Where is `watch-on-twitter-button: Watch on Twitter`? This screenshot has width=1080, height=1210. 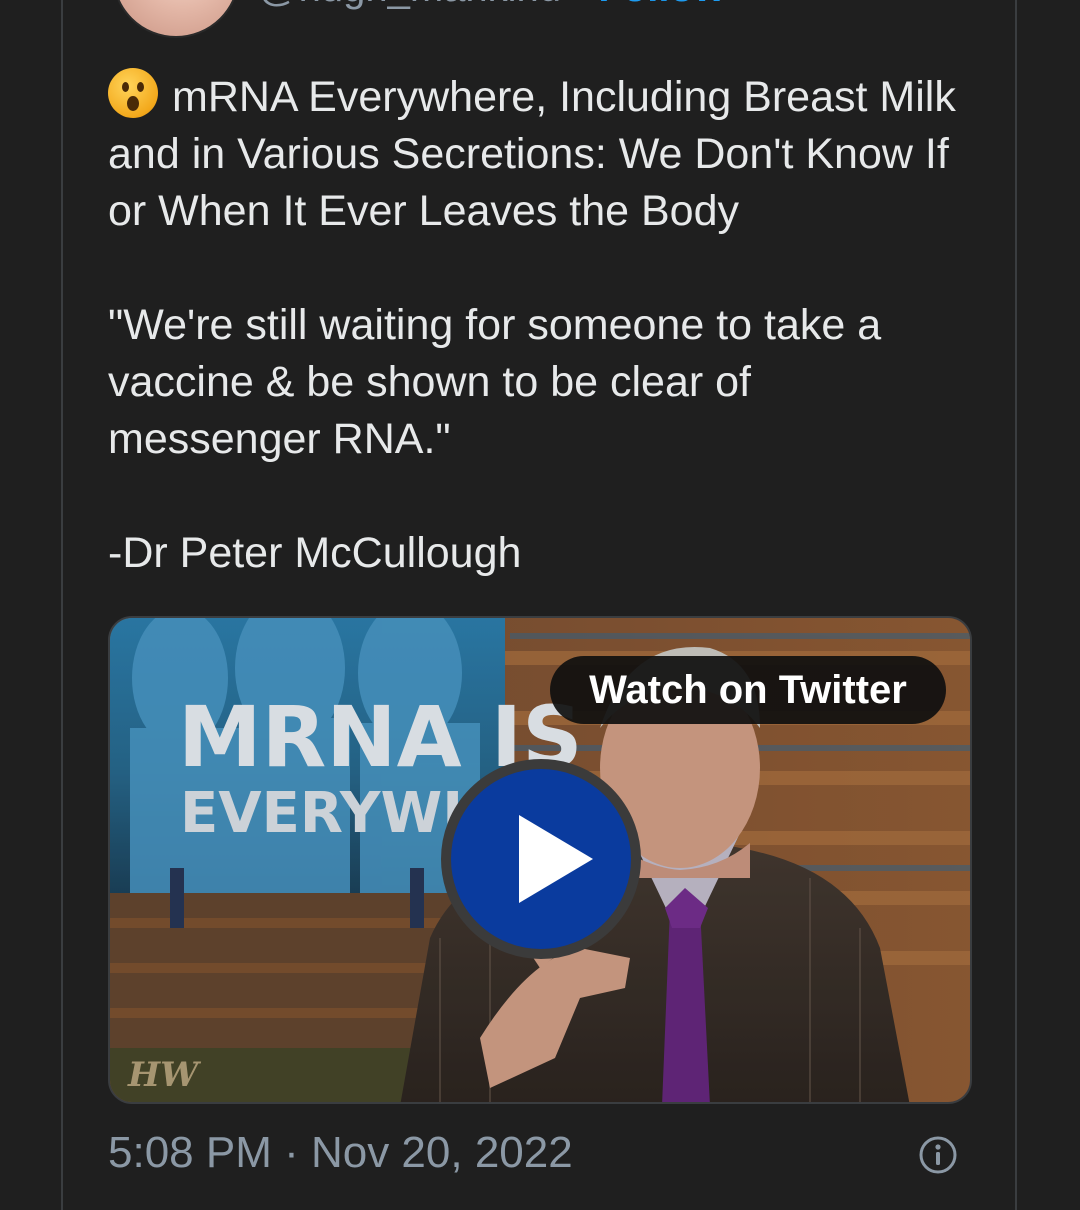
watch-on-twitter-button: Watch on Twitter is located at coordinates (748, 690).